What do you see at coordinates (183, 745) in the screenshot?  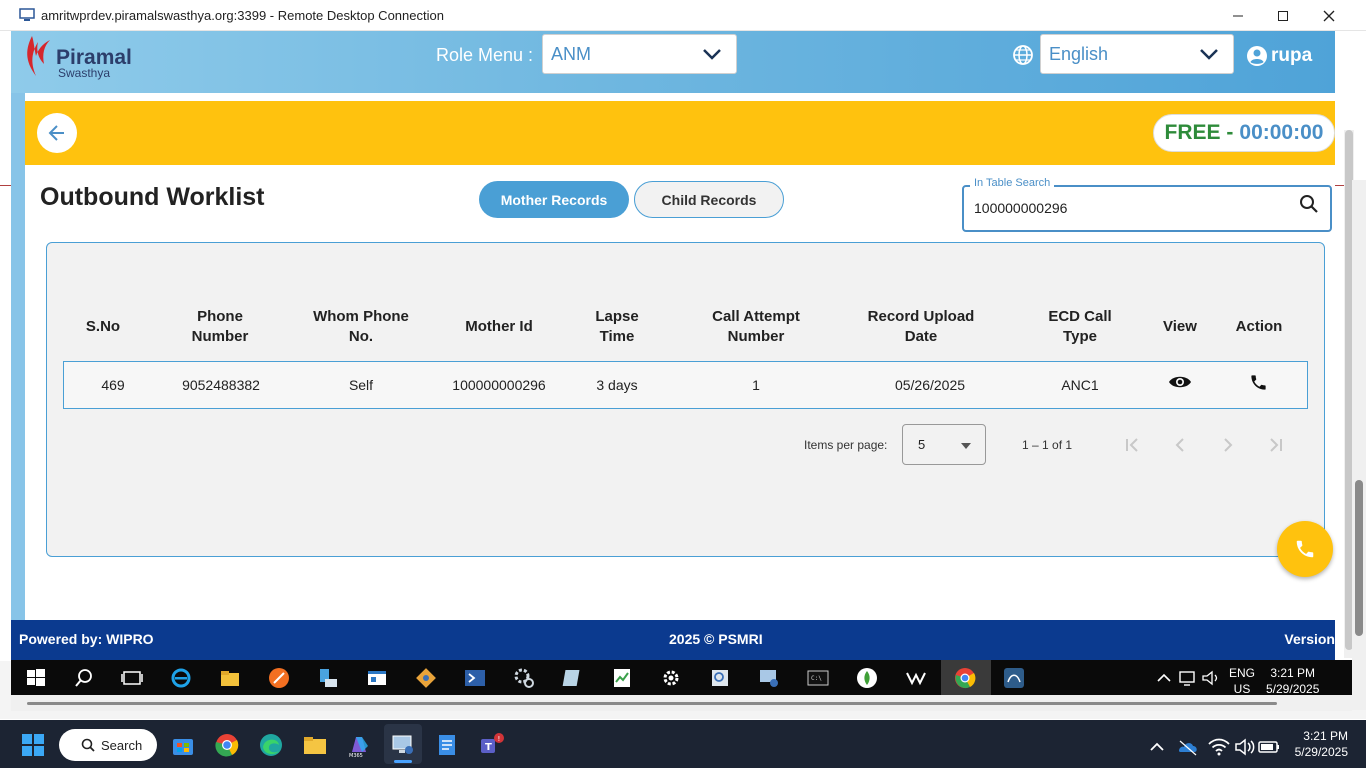 I see `microsoft-store-icon` at bounding box center [183, 745].